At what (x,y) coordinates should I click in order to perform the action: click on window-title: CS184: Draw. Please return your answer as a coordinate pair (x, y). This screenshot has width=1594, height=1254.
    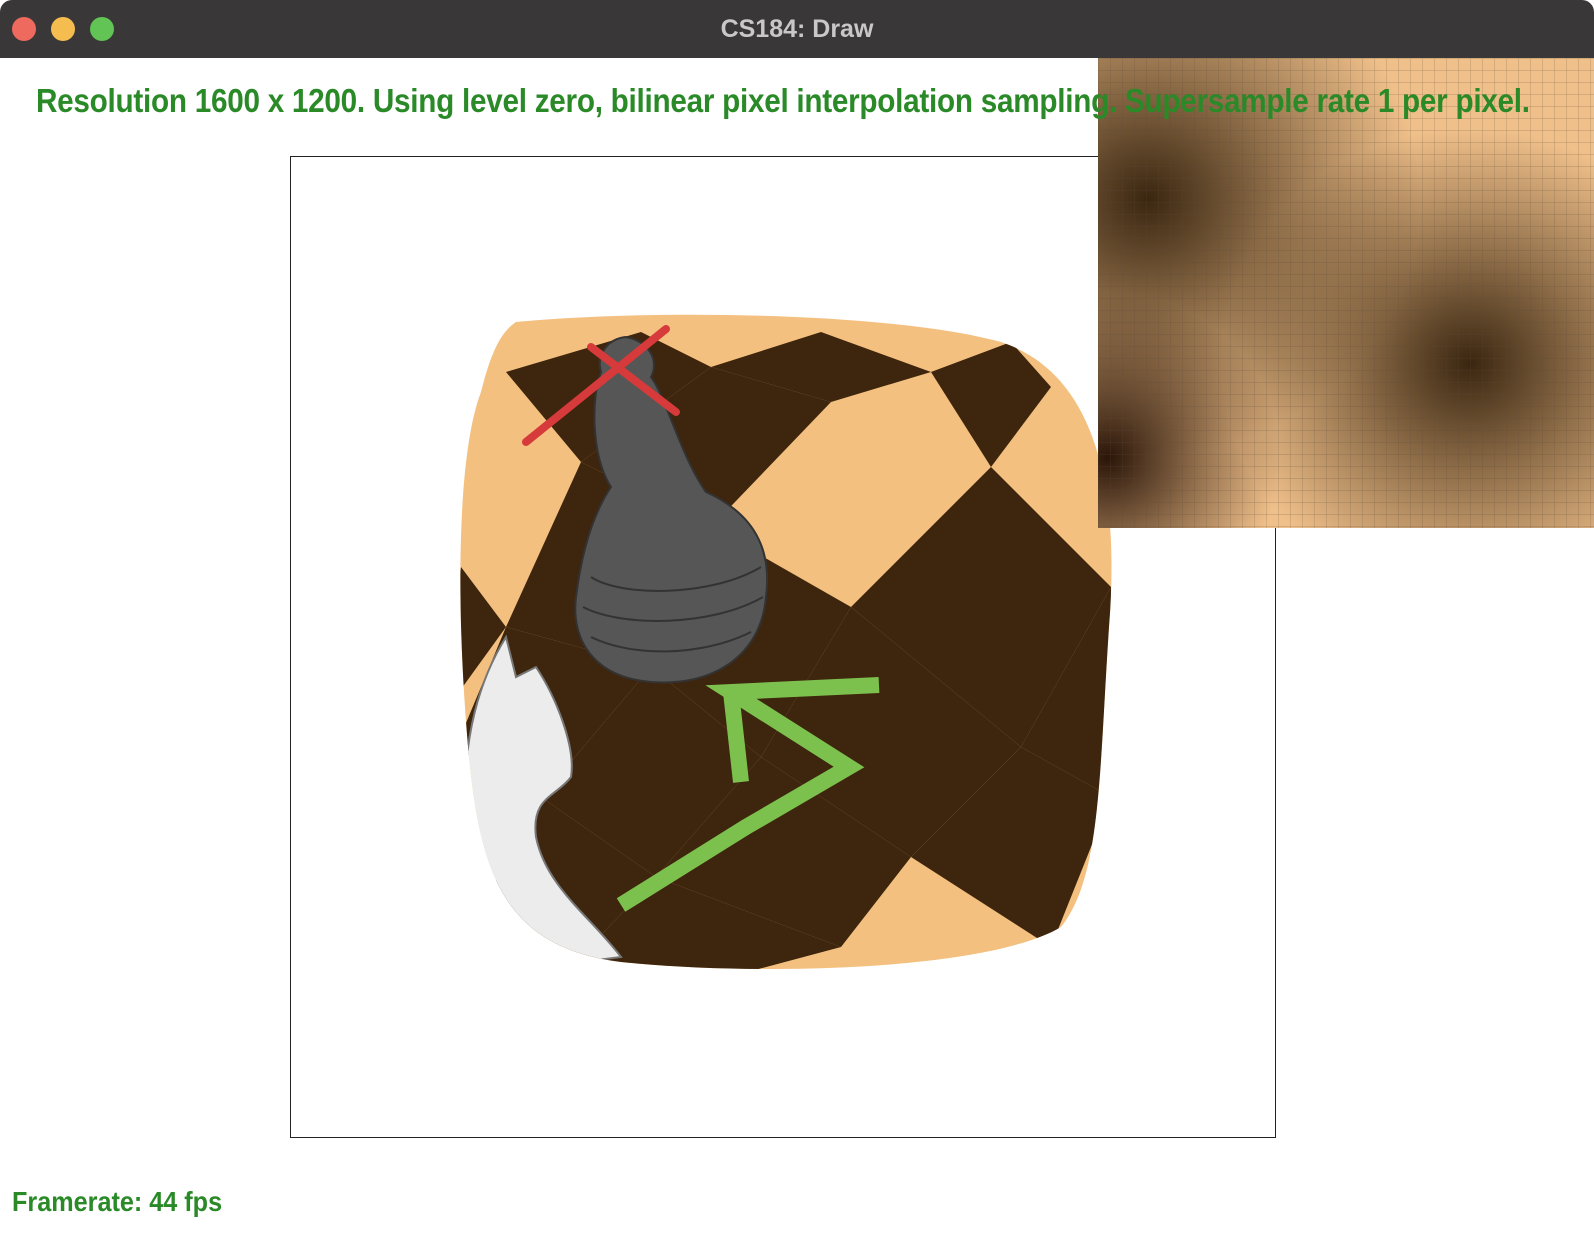
    Looking at the image, I should click on (797, 29).